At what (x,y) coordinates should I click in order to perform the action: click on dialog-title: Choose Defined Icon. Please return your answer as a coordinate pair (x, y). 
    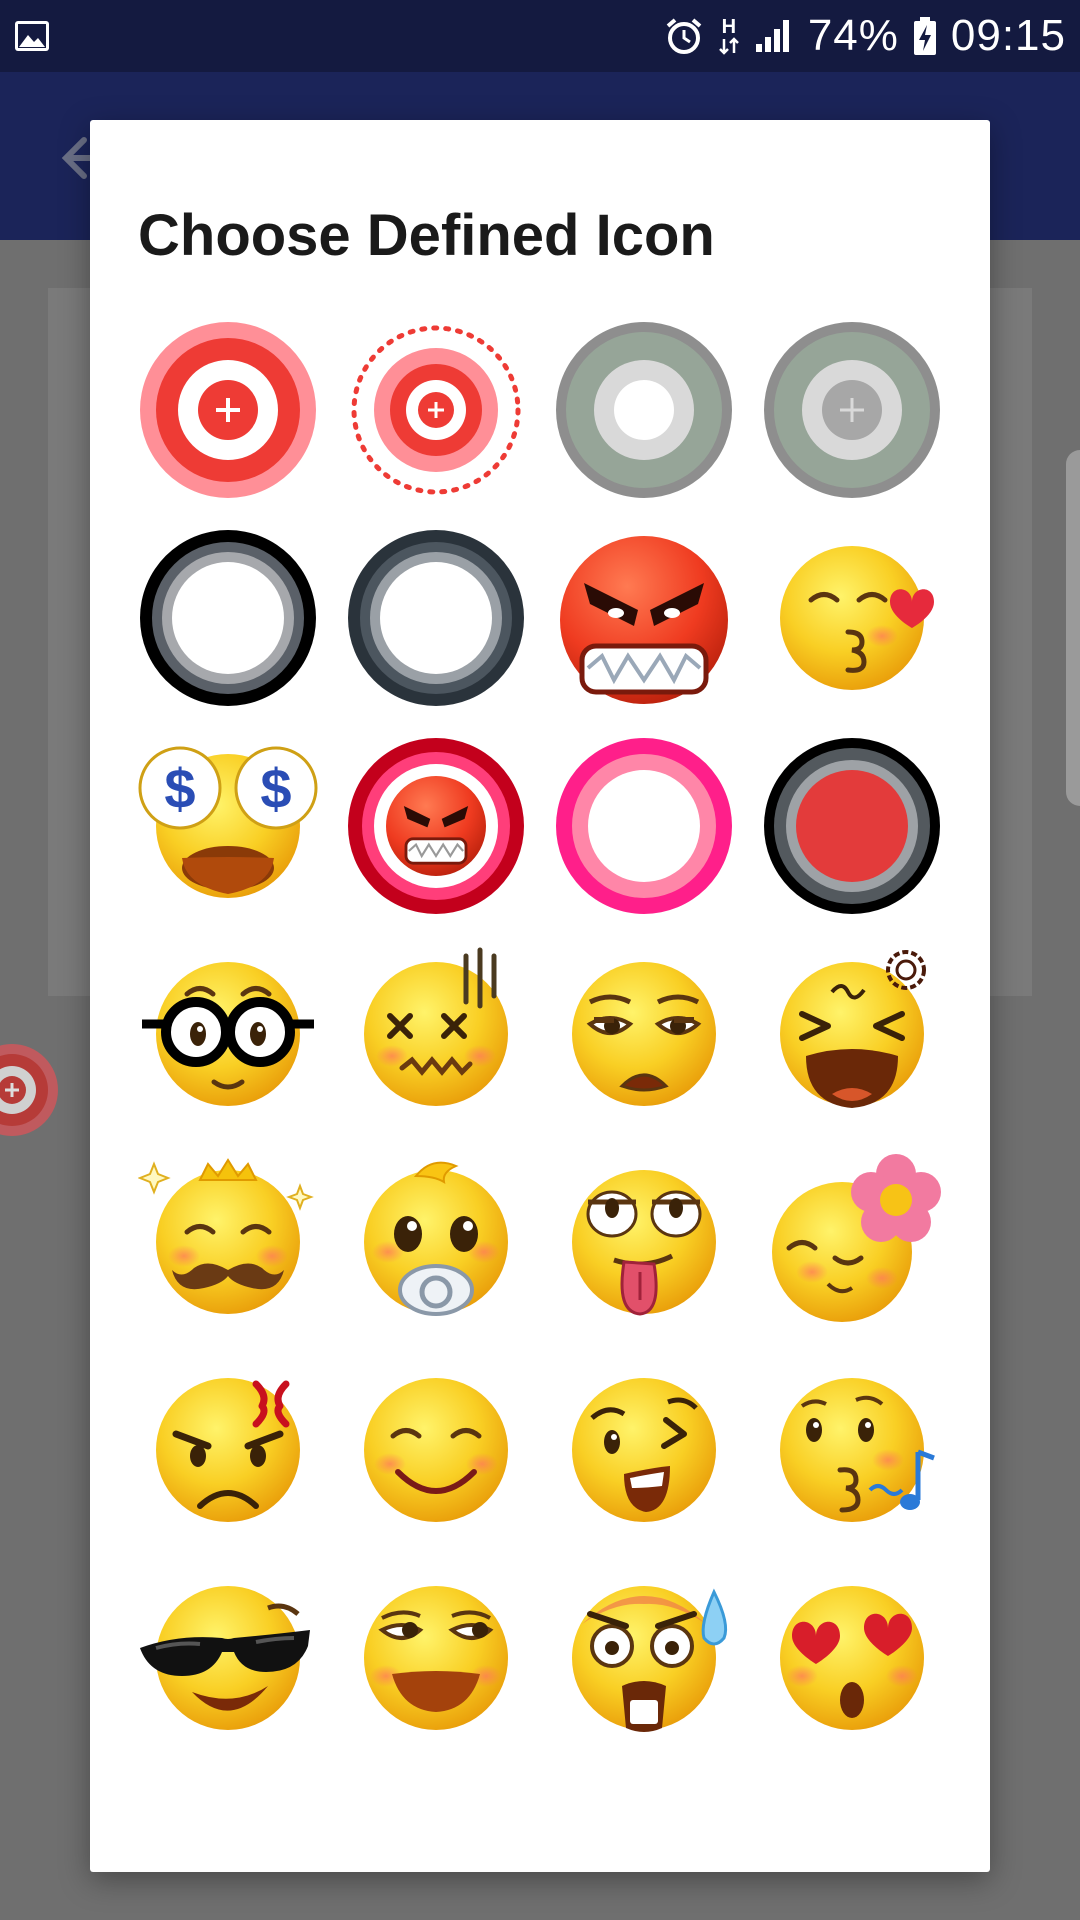
    Looking at the image, I should click on (426, 235).